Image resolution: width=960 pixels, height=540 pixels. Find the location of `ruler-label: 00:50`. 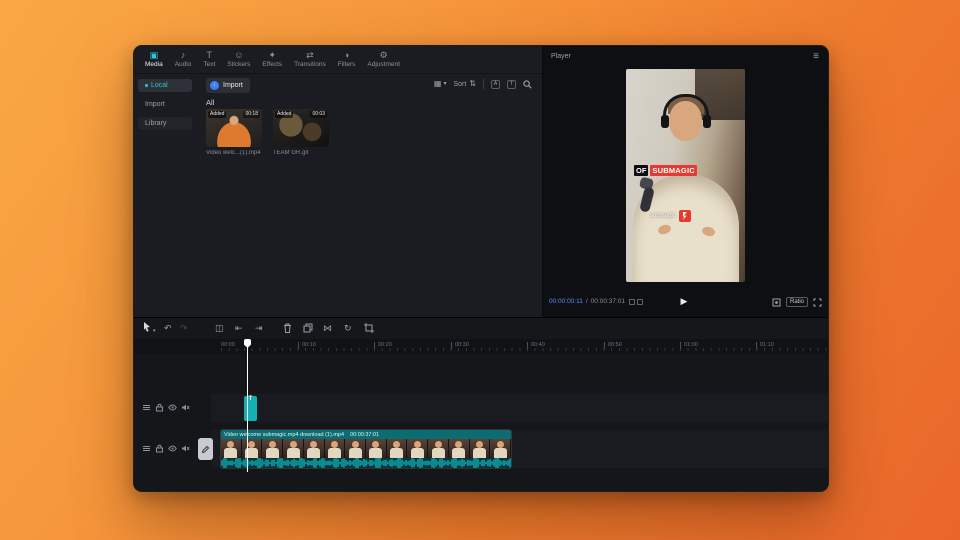

ruler-label: 00:50 is located at coordinates (613, 345).